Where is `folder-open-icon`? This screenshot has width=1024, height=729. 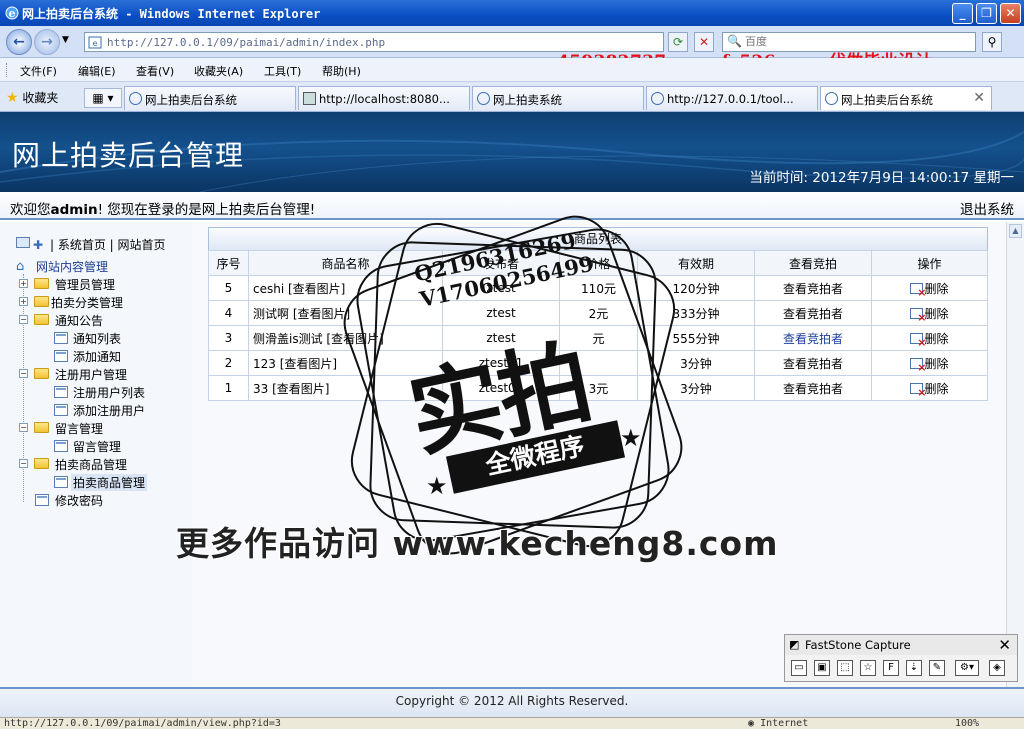 folder-open-icon is located at coordinates (41, 319).